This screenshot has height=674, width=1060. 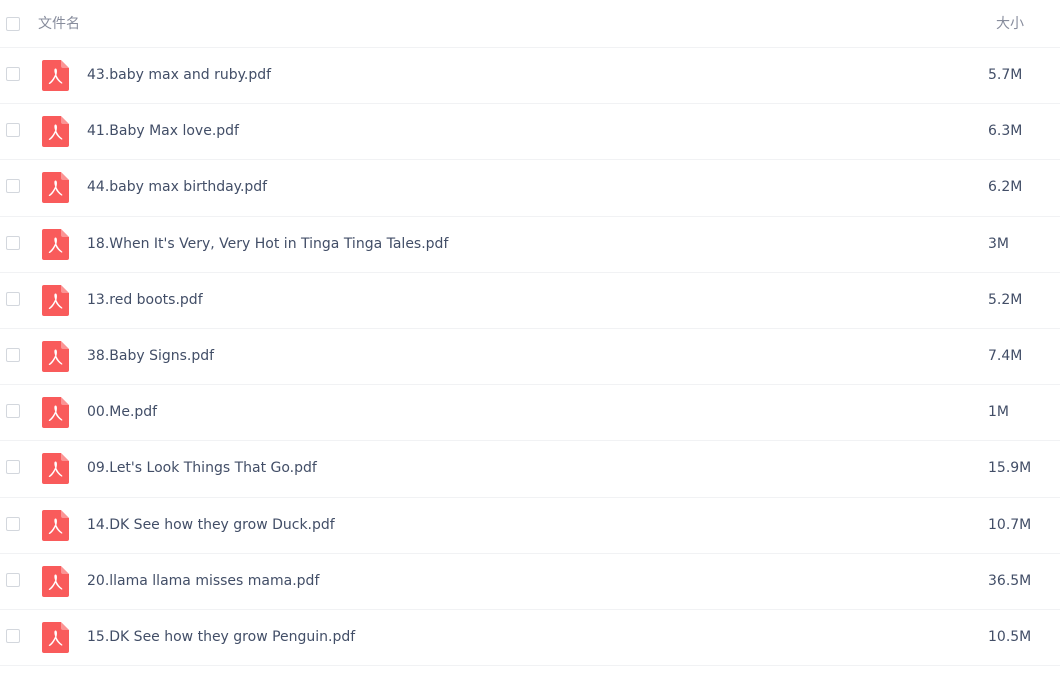 What do you see at coordinates (530, 469) in the screenshot?
I see `file-row: 09.Let's Look Things That Go.pdf 15.9M` at bounding box center [530, 469].